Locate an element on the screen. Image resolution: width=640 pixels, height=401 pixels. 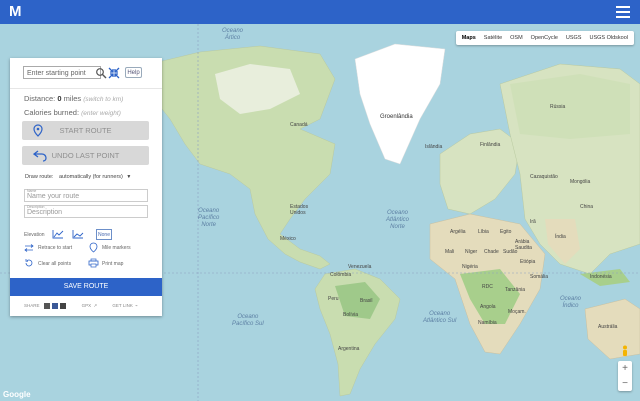
label-mozambique: Moçam. is located at coordinates (517, 312).